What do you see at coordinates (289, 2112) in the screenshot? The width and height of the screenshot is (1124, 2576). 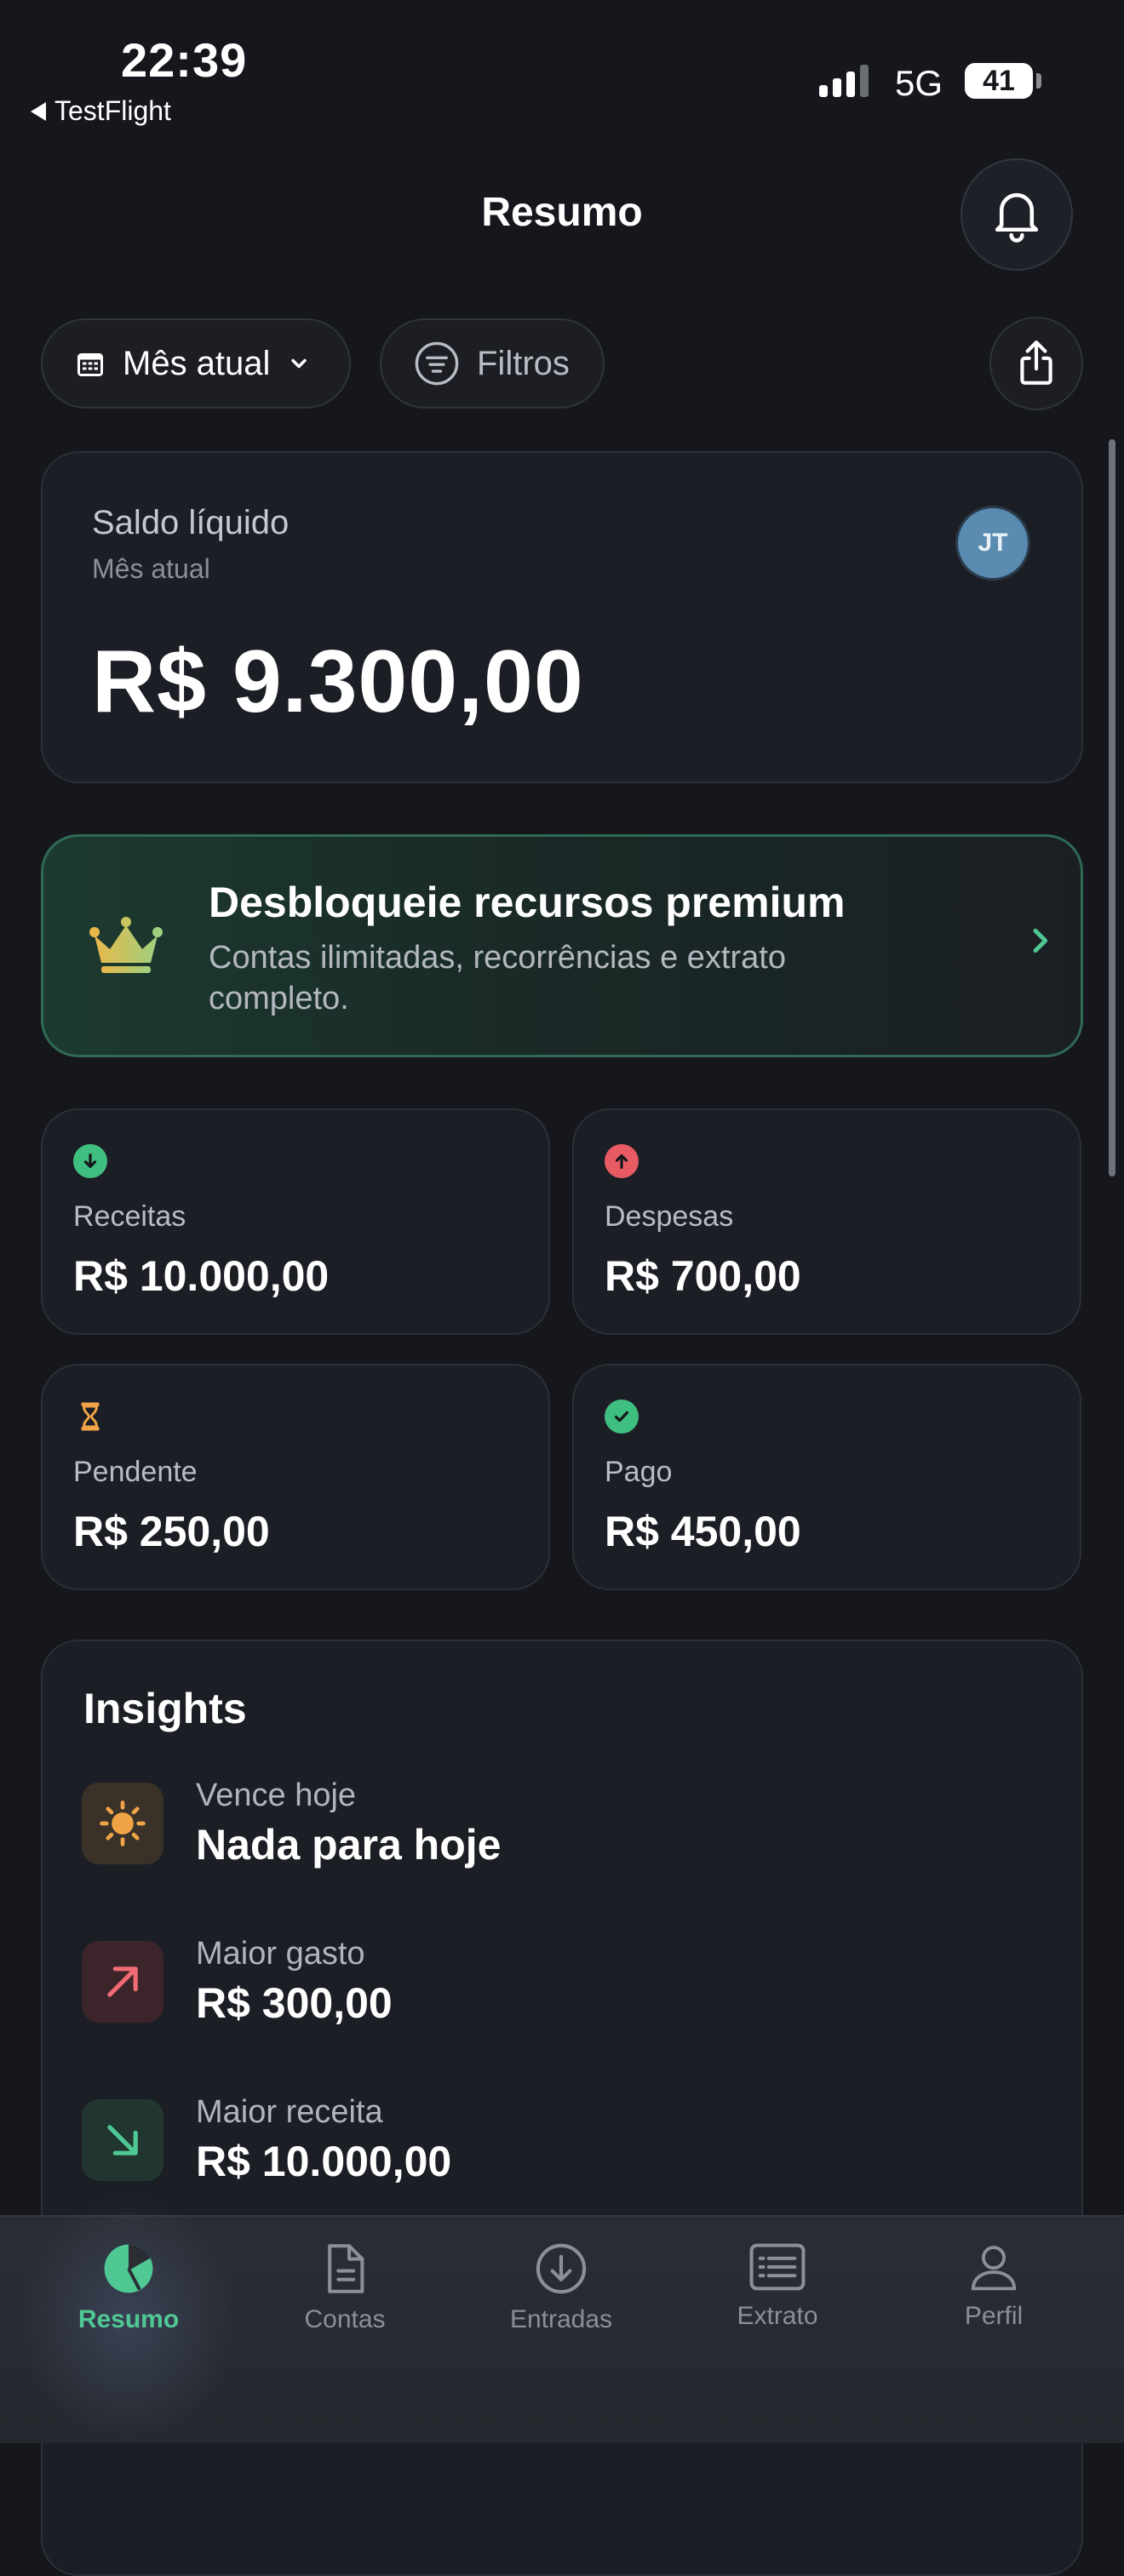 I see `insight-label: Maior receita` at bounding box center [289, 2112].